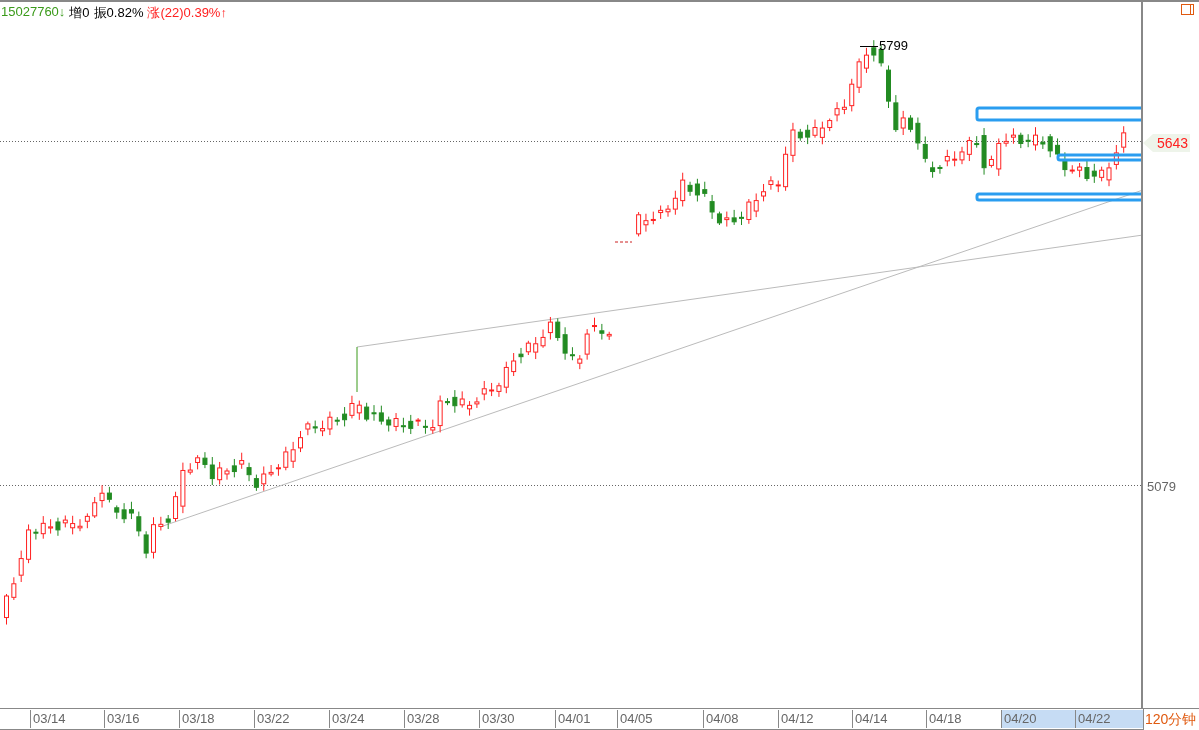 The image size is (1199, 730). Describe the element at coordinates (141, 719) in the screenshot. I see `date-label: 03/16` at that location.